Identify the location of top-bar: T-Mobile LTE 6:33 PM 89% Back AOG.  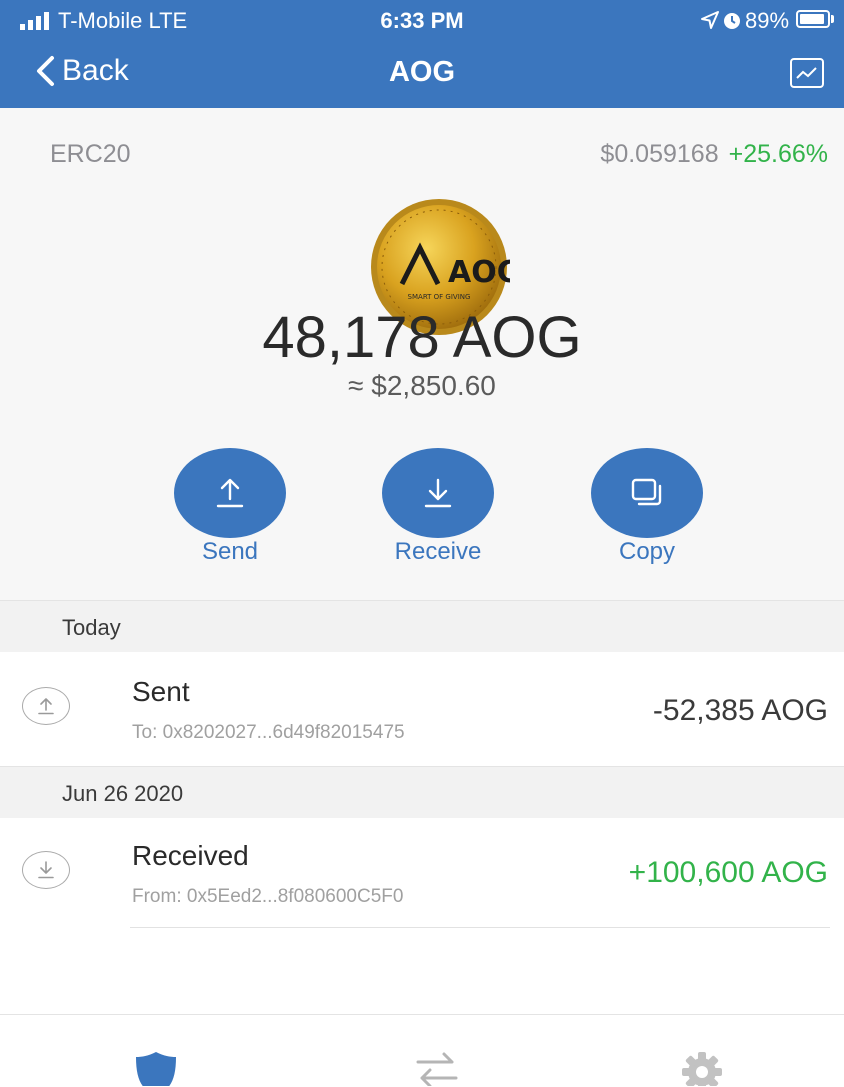
(422, 54).